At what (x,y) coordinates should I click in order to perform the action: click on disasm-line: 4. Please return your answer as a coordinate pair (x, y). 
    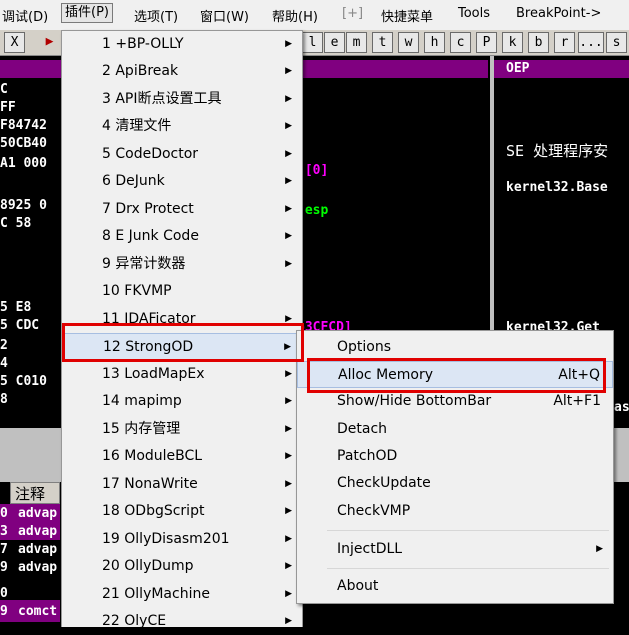
    Looking at the image, I should click on (4, 363).